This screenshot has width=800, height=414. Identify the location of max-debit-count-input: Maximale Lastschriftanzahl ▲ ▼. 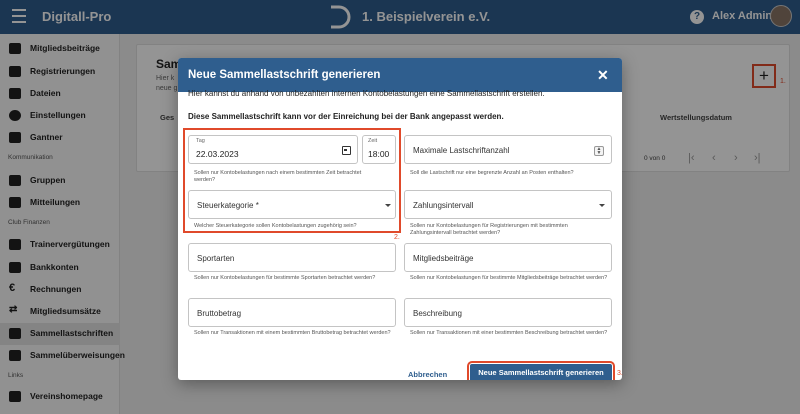
(508, 149).